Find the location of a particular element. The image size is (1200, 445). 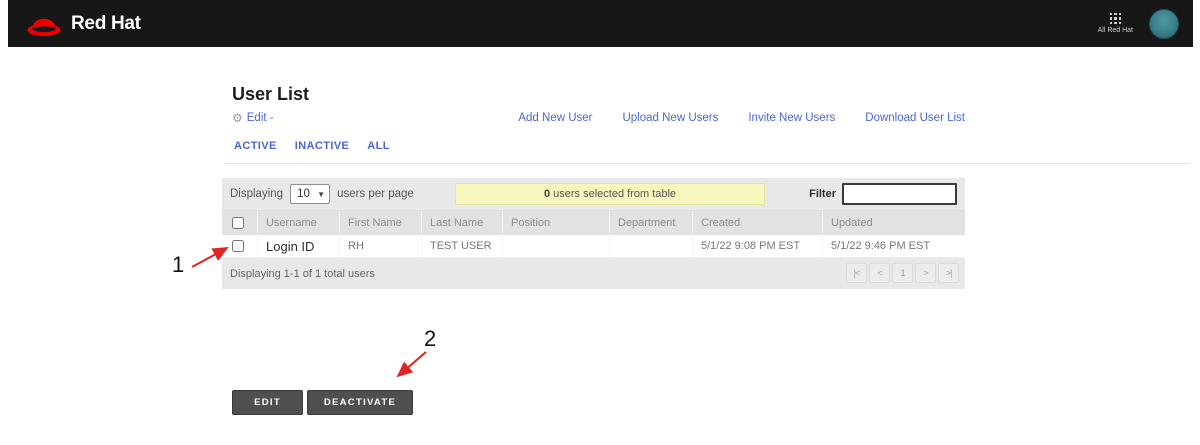

apps-grid-icon is located at coordinates (1115, 18).